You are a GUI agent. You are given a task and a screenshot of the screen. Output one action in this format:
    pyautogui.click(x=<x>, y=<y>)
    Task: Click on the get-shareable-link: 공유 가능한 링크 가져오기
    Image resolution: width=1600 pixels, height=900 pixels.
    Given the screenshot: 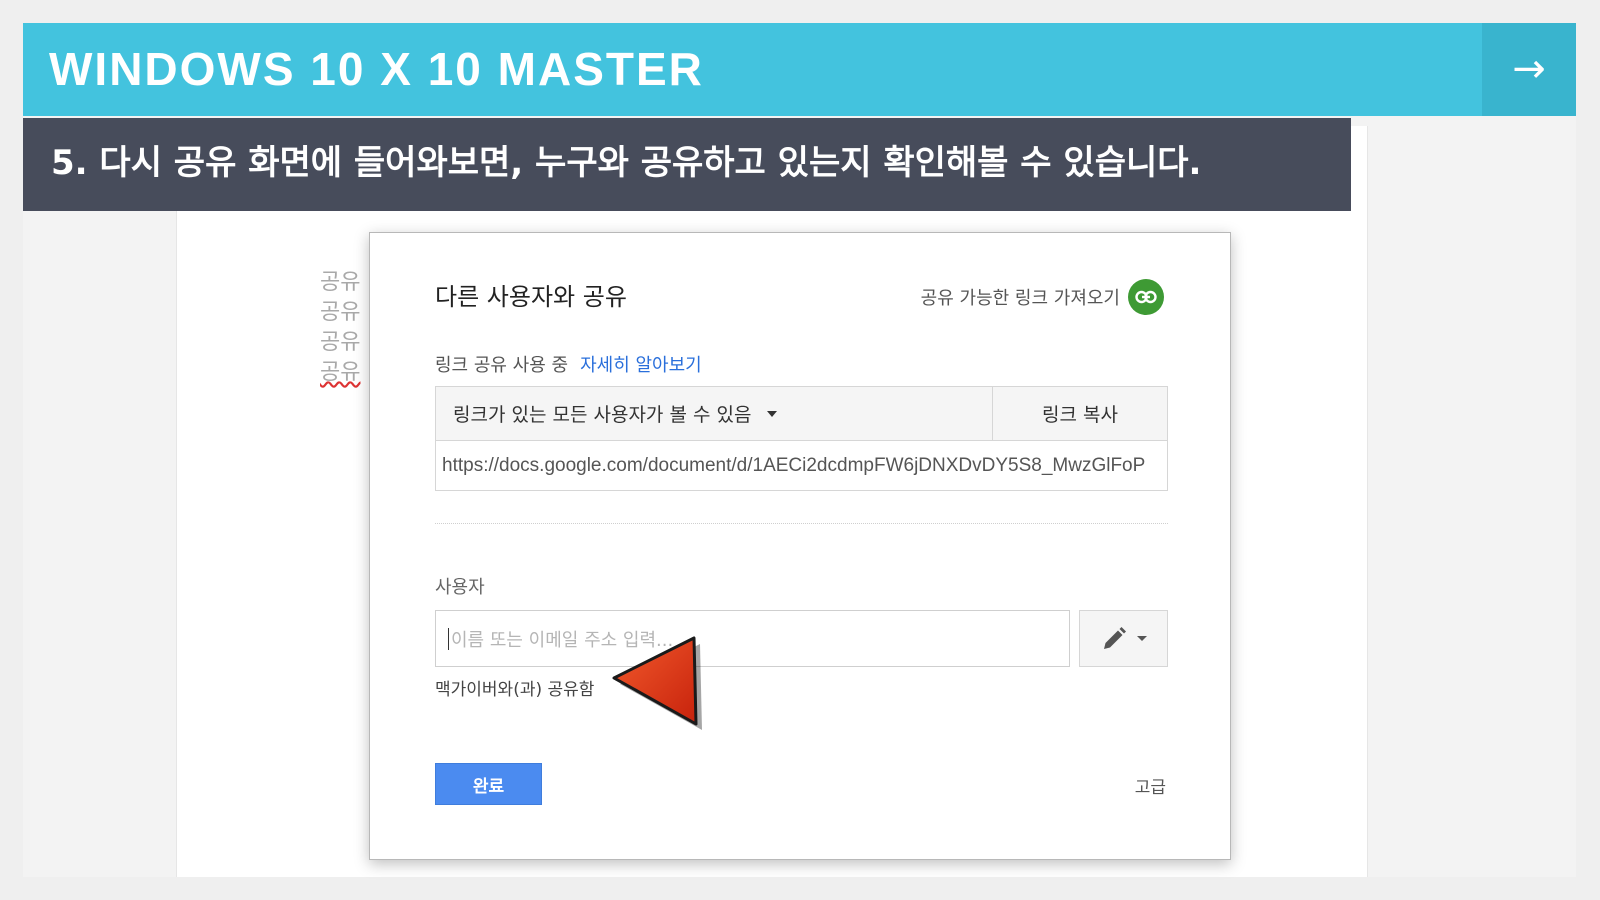 What is the action you would take?
    pyautogui.click(x=1042, y=297)
    